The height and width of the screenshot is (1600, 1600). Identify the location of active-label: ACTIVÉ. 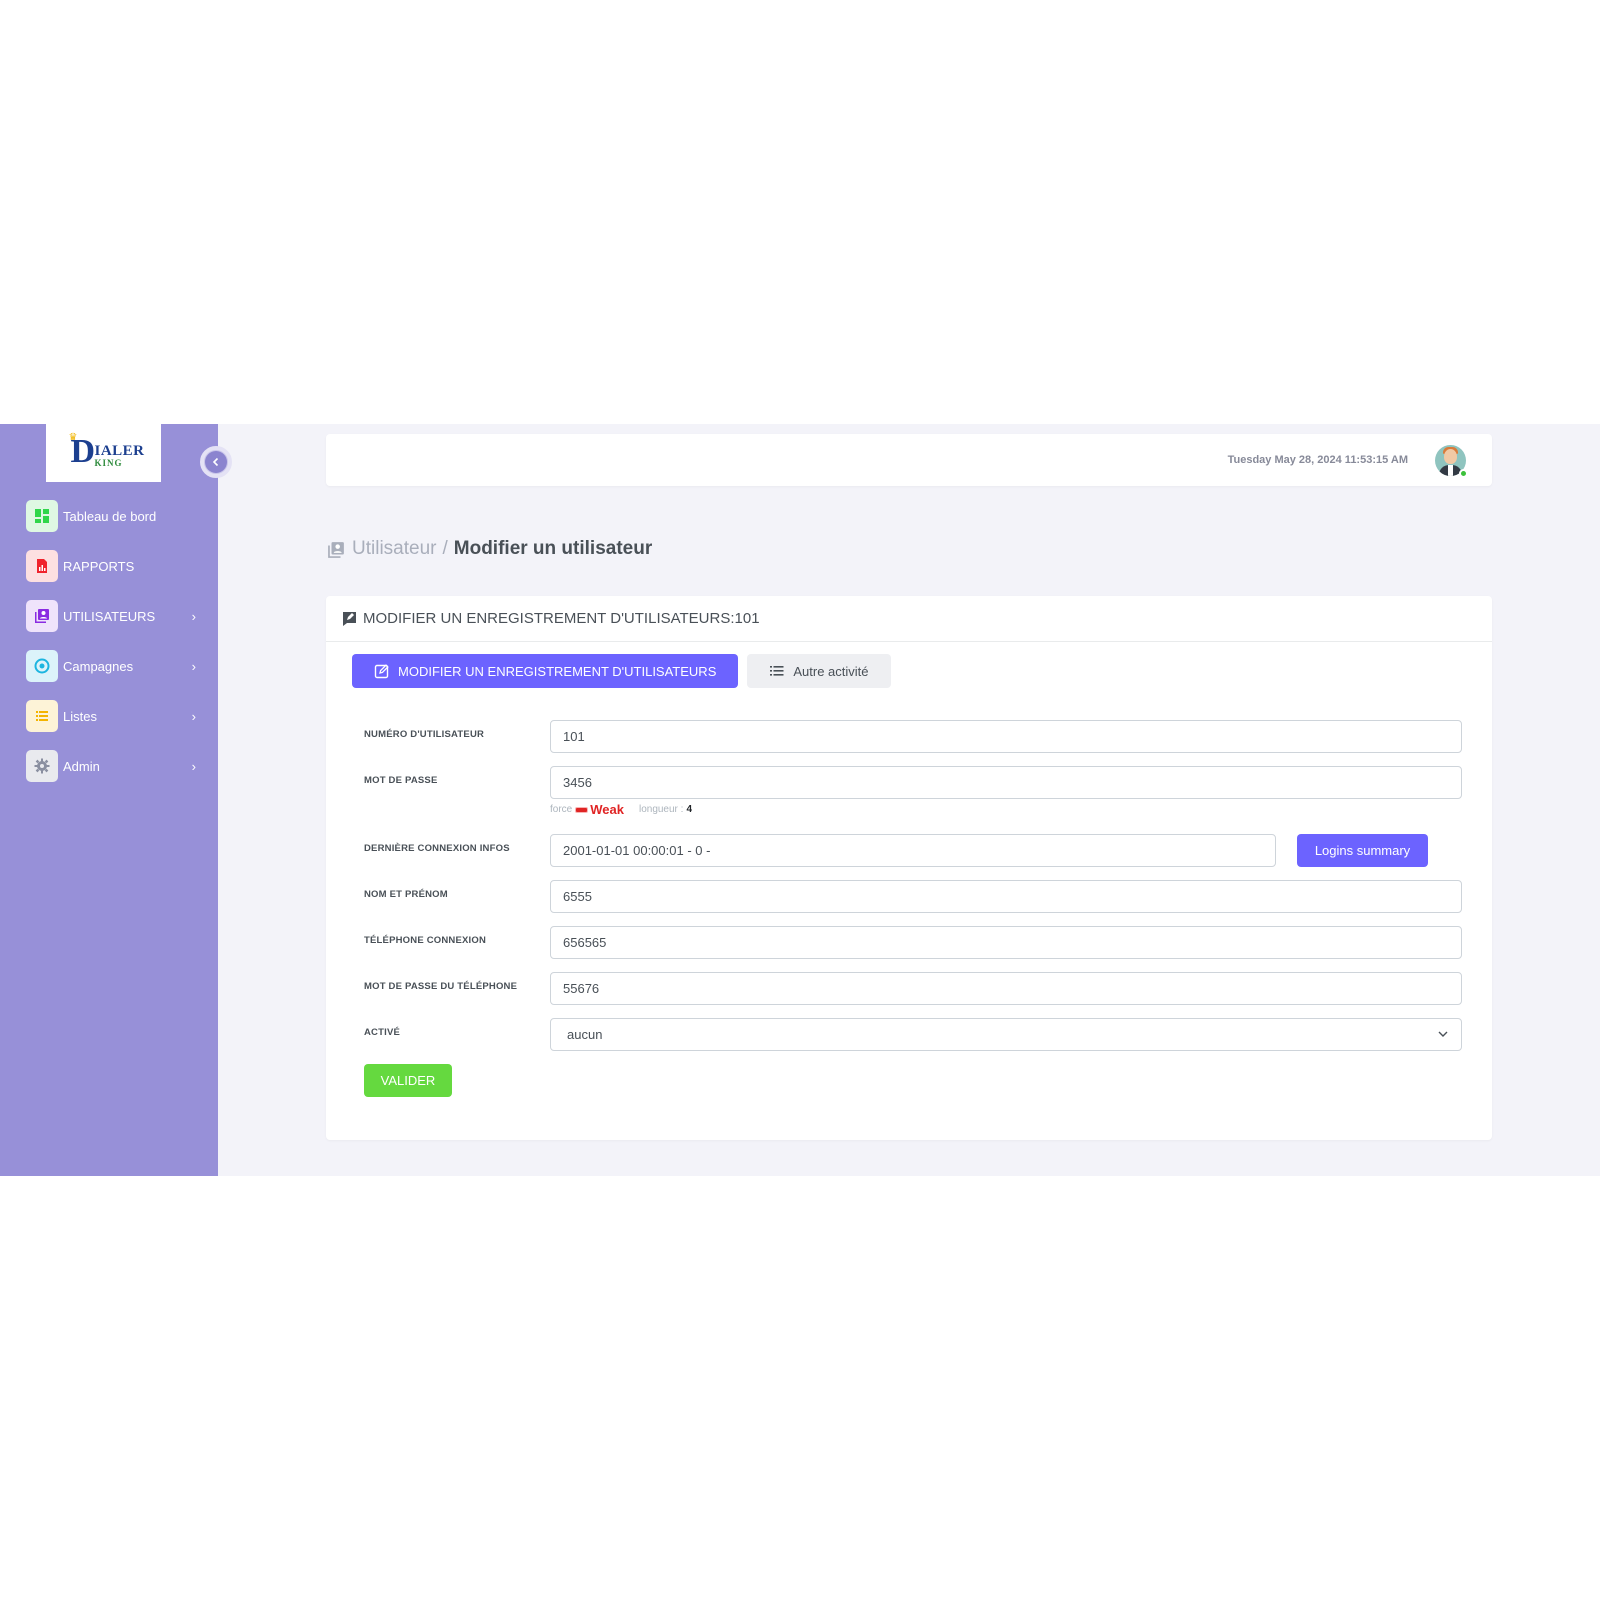
(382, 1032).